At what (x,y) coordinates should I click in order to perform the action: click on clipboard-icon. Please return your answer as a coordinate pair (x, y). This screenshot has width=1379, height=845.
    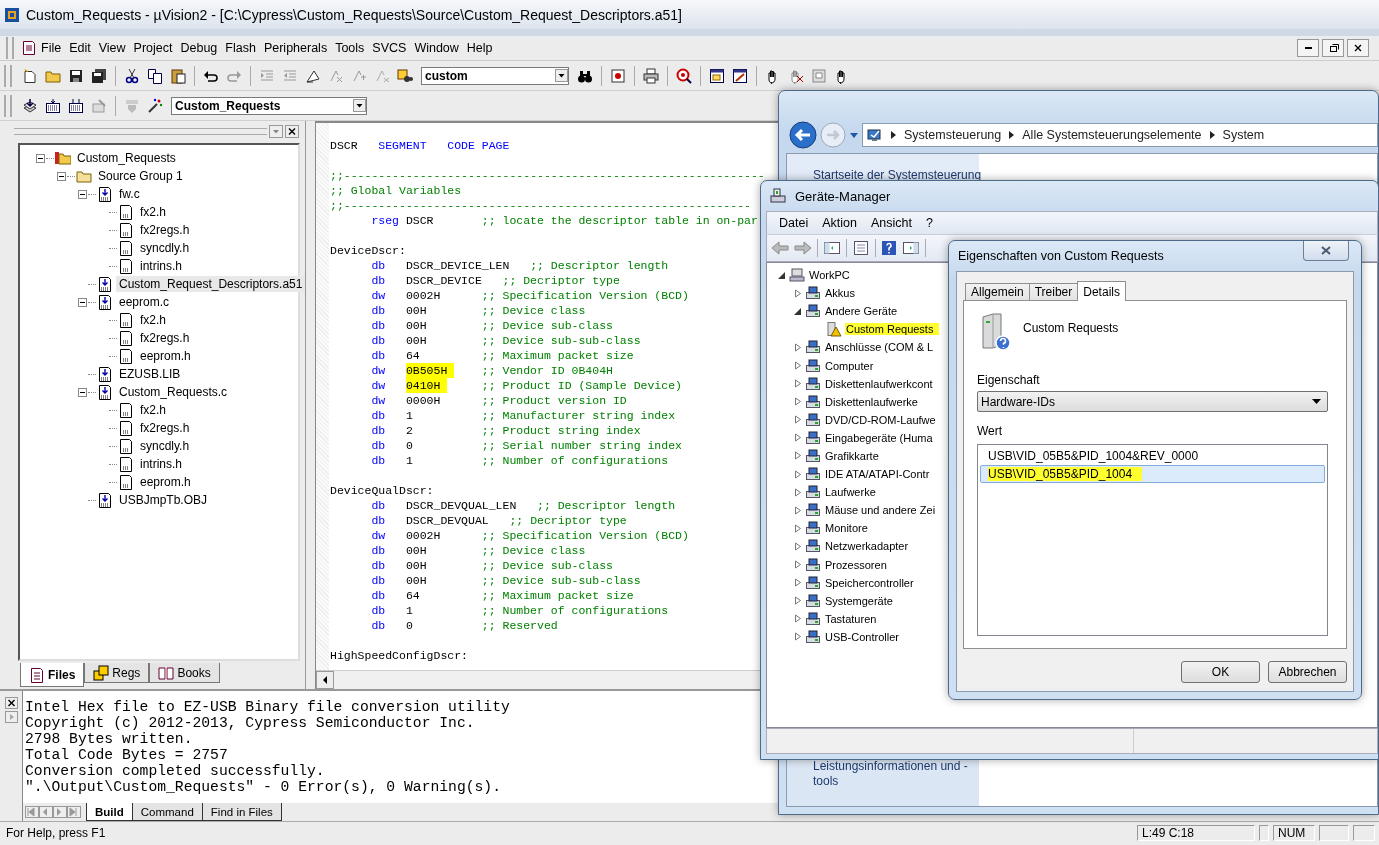
    Looking at the image, I should click on (178, 75).